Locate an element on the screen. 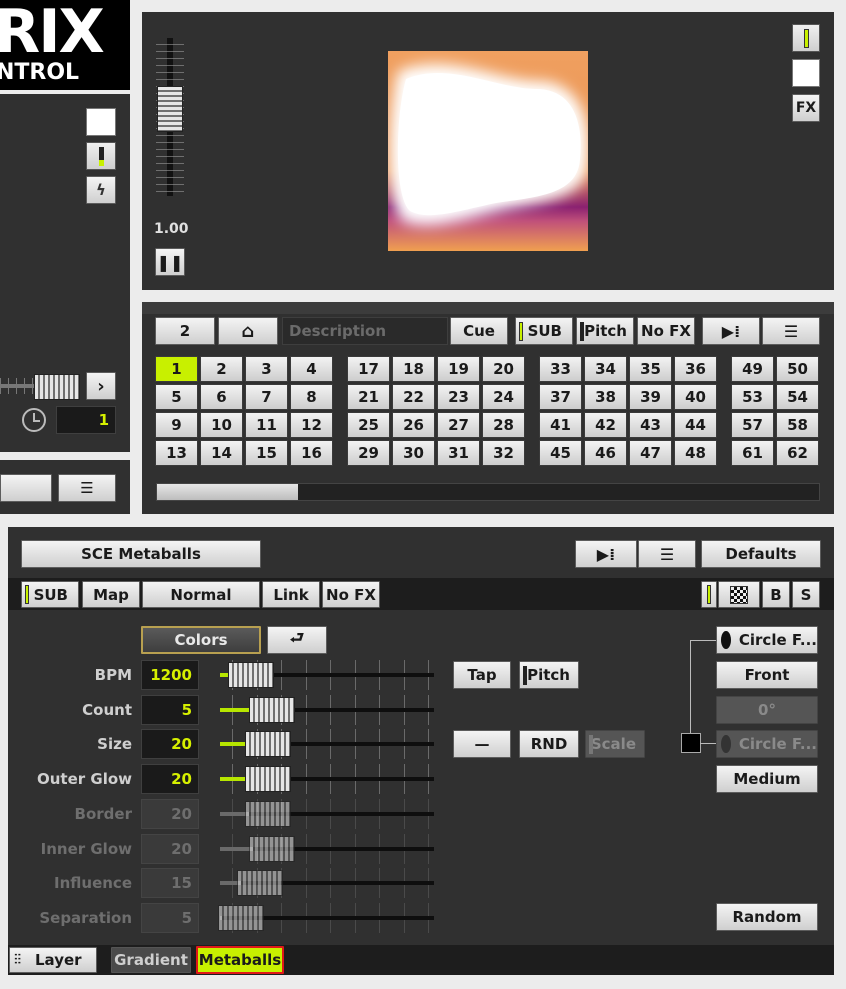 The height and width of the screenshot is (989, 846). color-swatch is located at coordinates (691, 743).